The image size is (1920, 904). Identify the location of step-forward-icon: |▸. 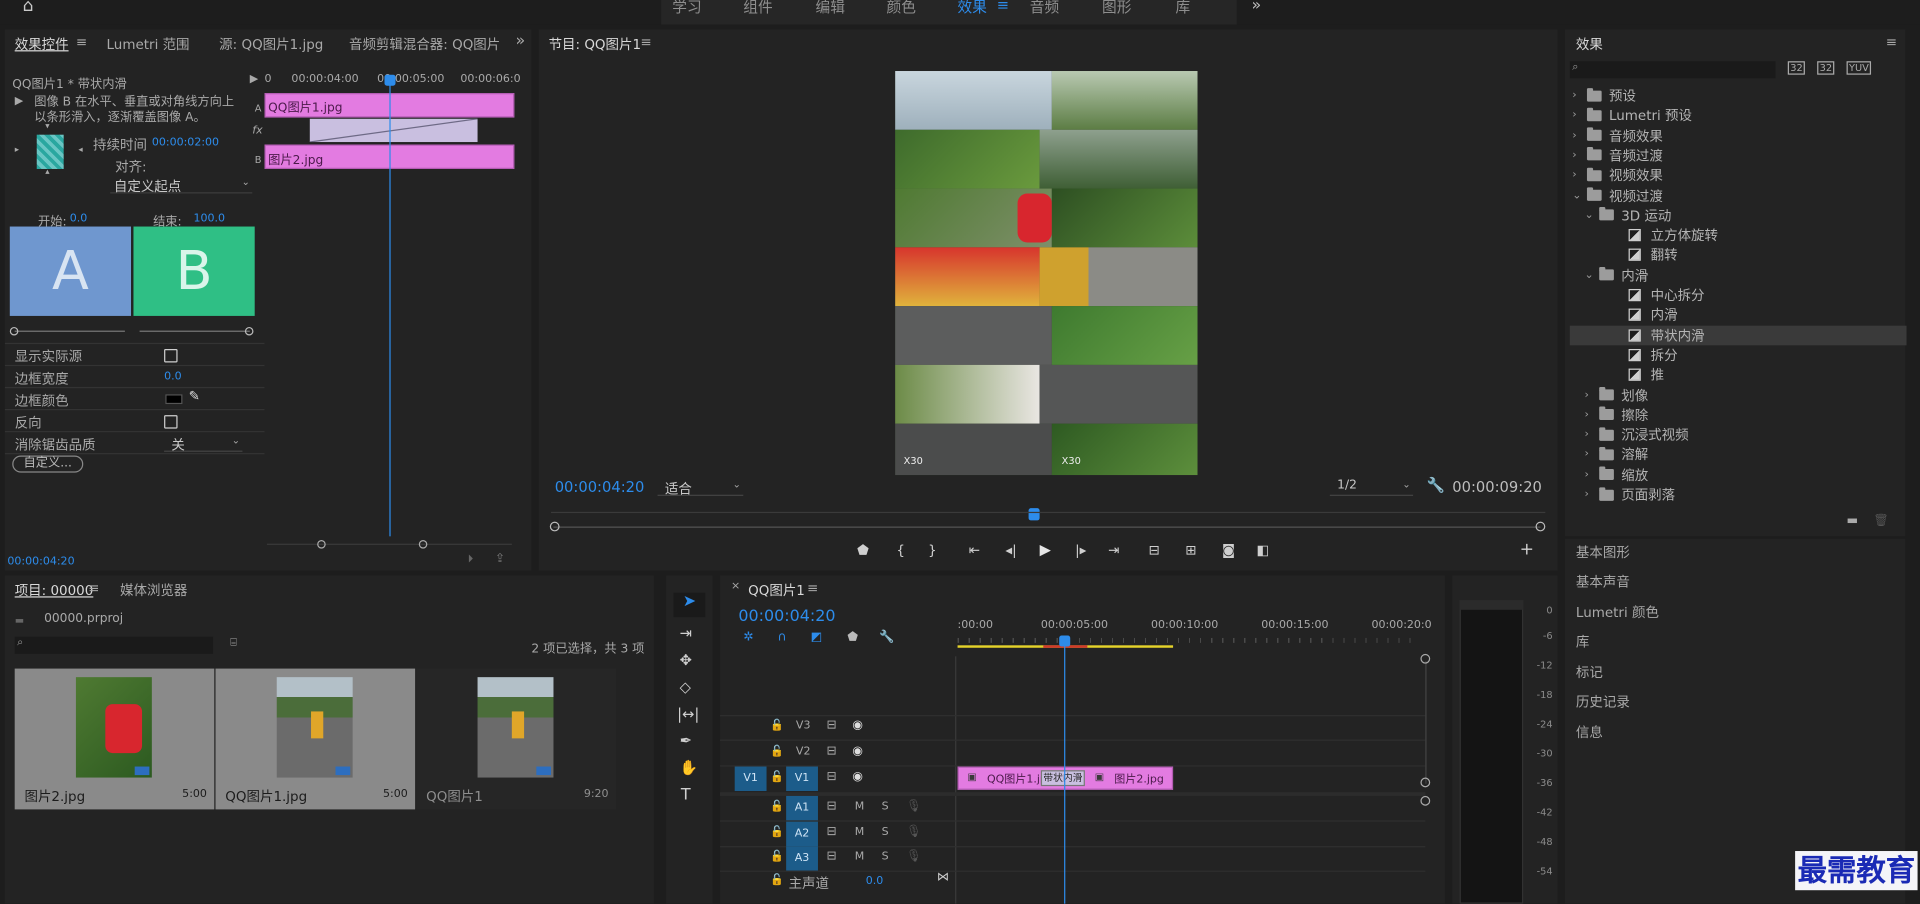
(1080, 550).